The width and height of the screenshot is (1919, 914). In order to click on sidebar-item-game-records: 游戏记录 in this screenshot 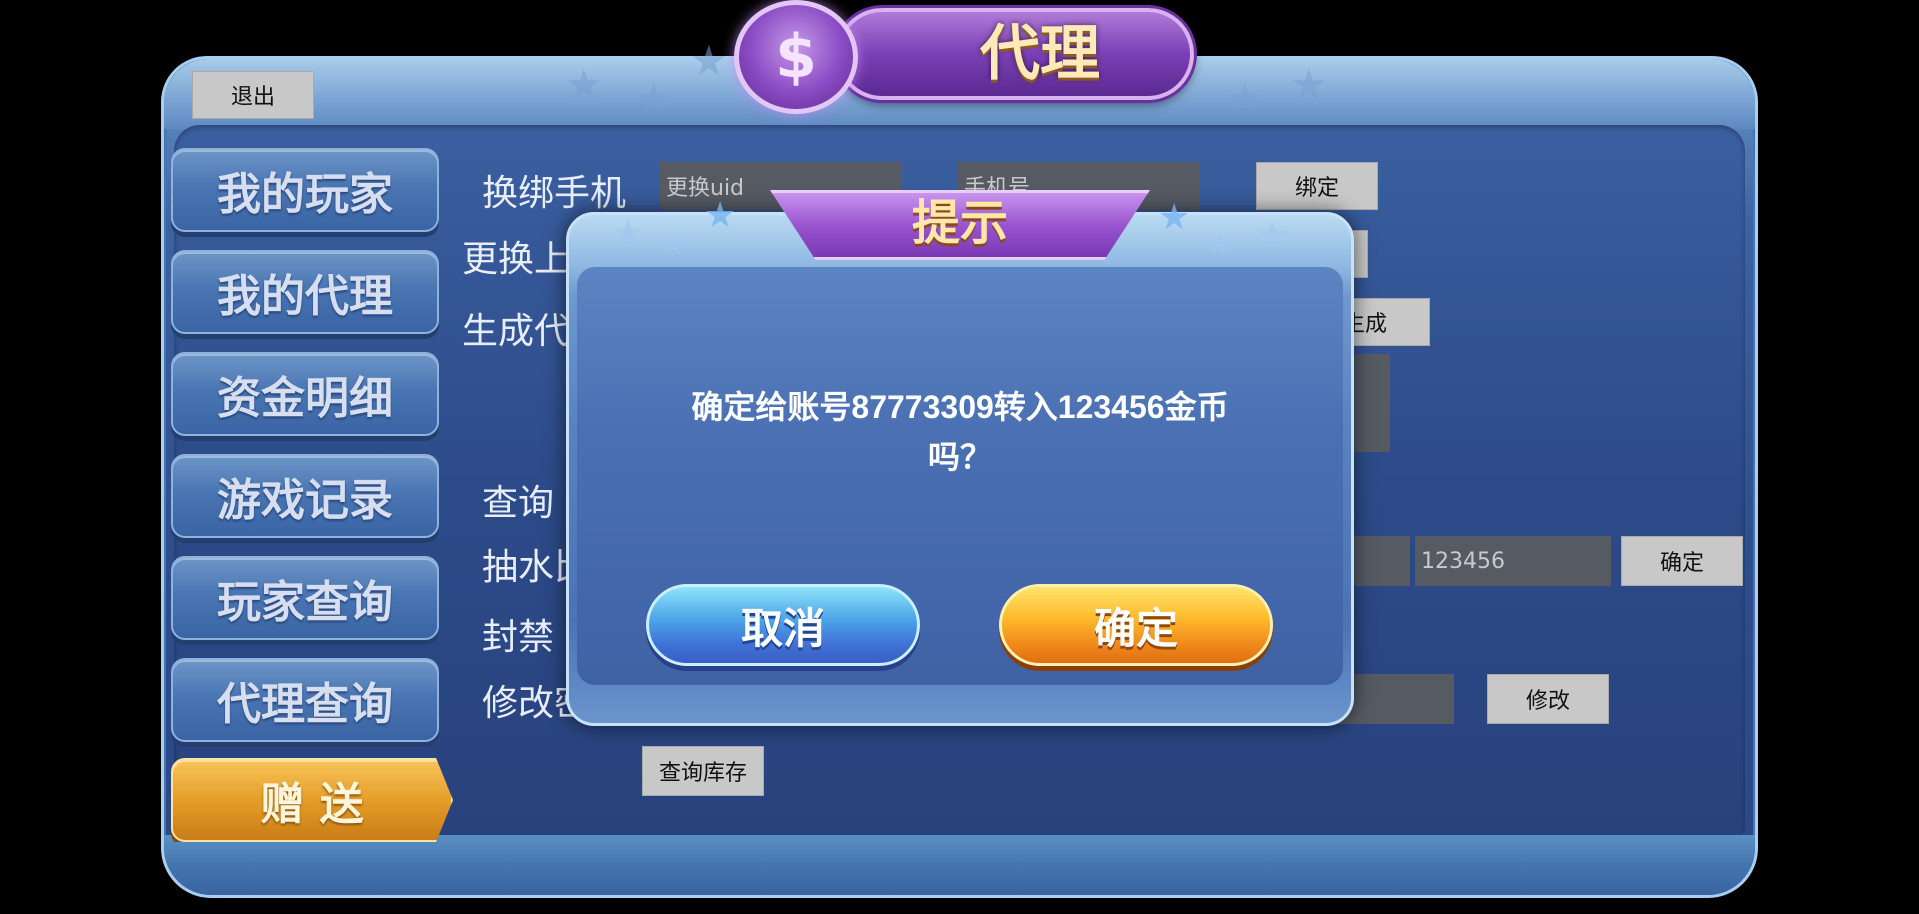, I will do `click(305, 496)`.